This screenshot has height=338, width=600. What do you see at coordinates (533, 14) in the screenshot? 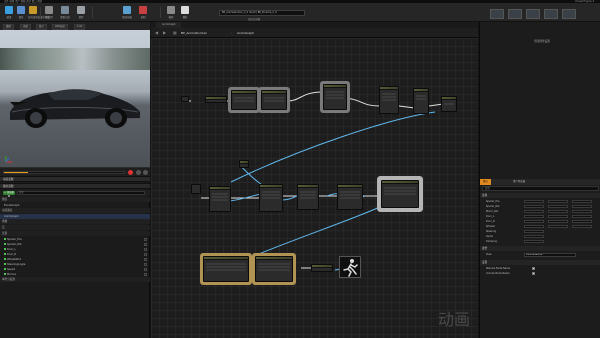
I see `mode-animation-icon` at bounding box center [533, 14].